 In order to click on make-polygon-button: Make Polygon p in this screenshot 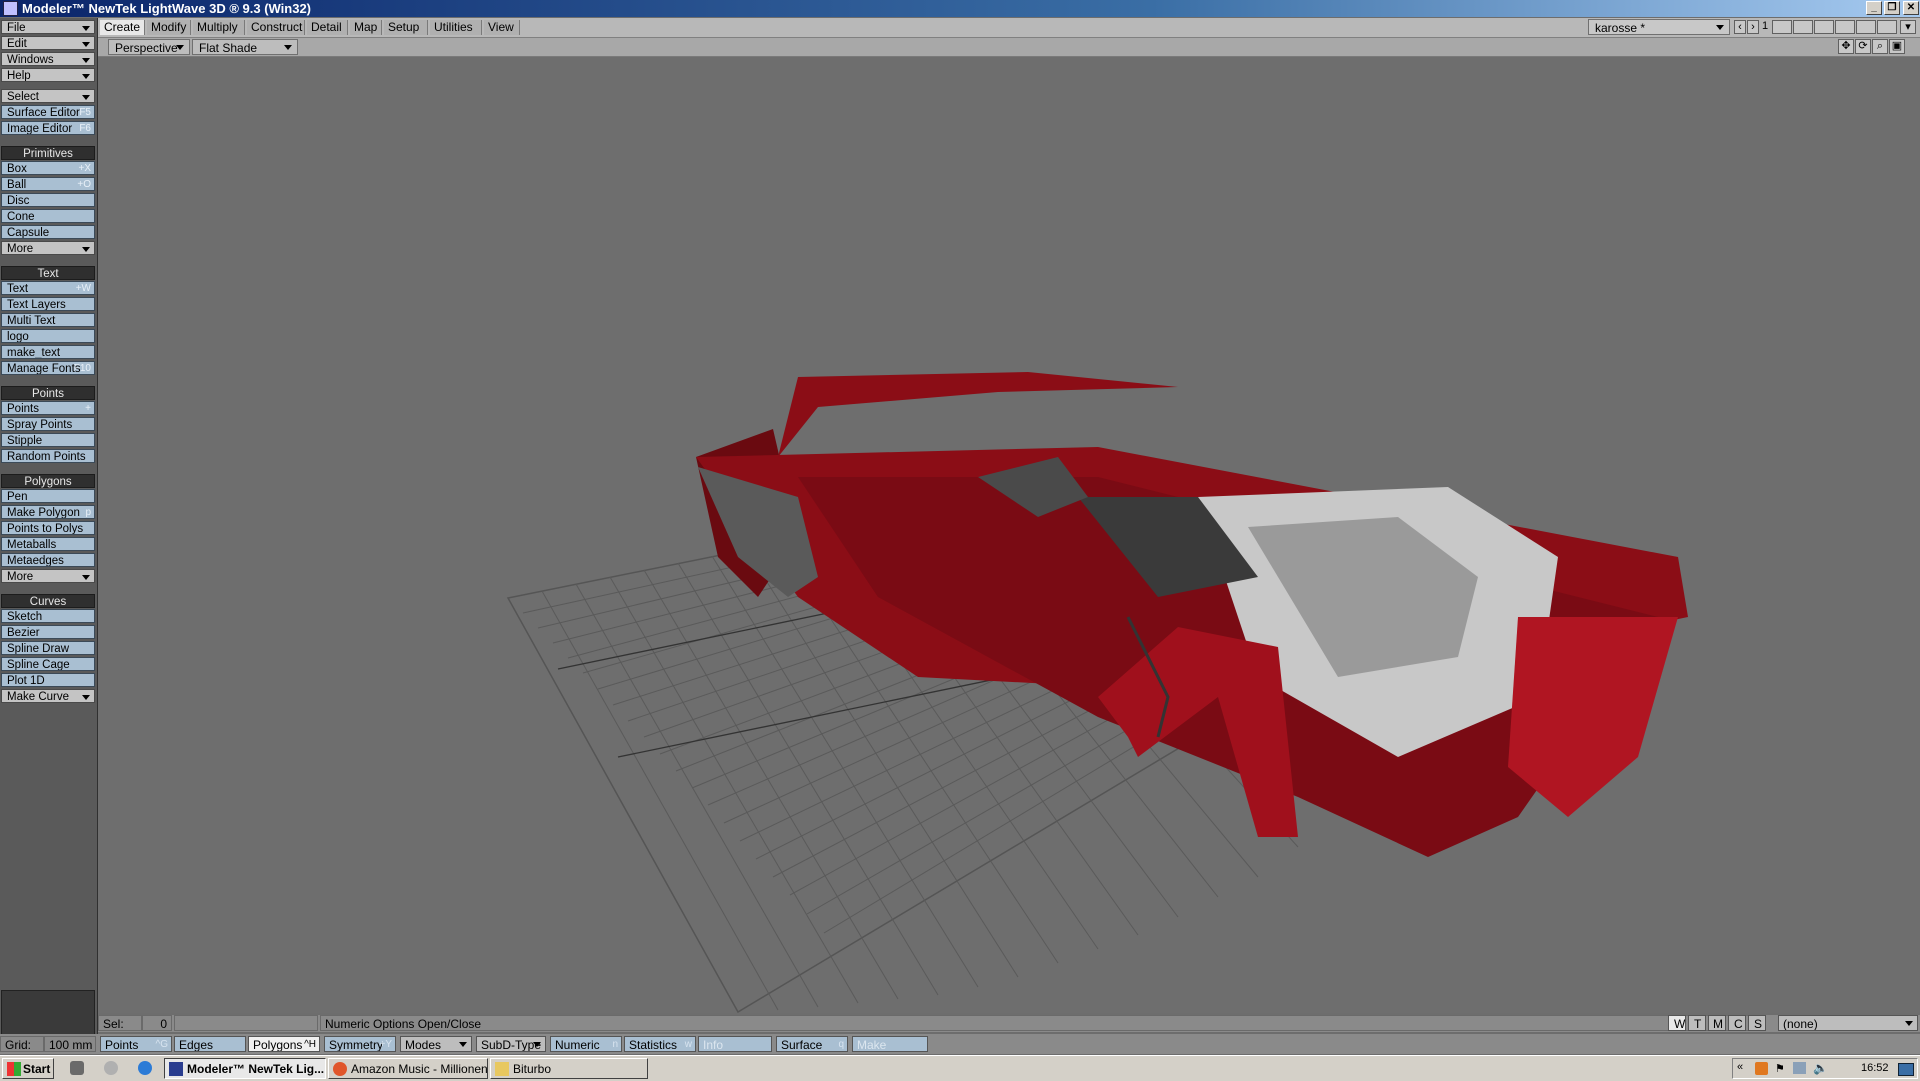, I will do `click(48, 512)`.